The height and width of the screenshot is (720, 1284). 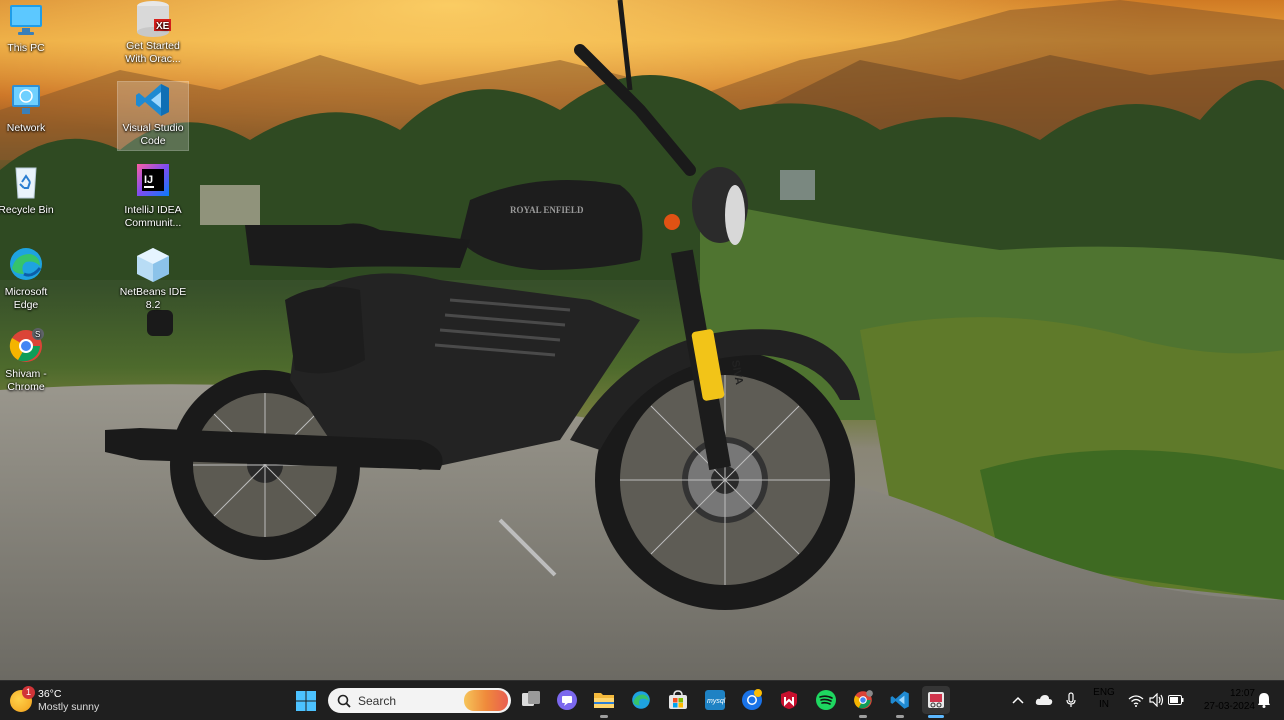 I want to click on mcafee-icon, so click(x=789, y=700).